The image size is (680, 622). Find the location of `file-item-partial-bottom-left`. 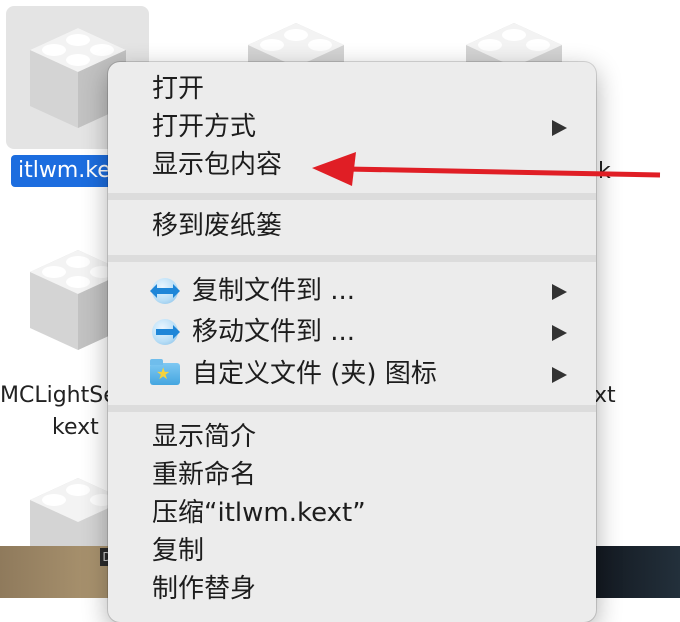

file-item-partial-bottom-left is located at coordinates (74, 524).